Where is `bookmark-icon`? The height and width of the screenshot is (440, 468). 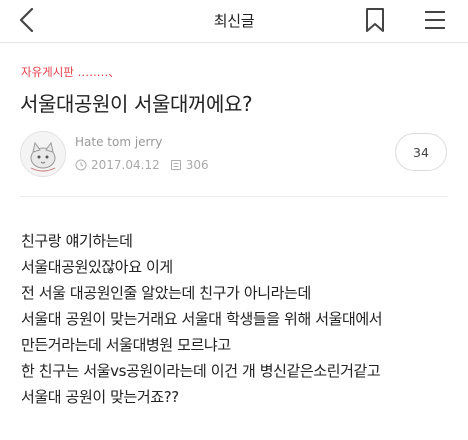 bookmark-icon is located at coordinates (375, 20).